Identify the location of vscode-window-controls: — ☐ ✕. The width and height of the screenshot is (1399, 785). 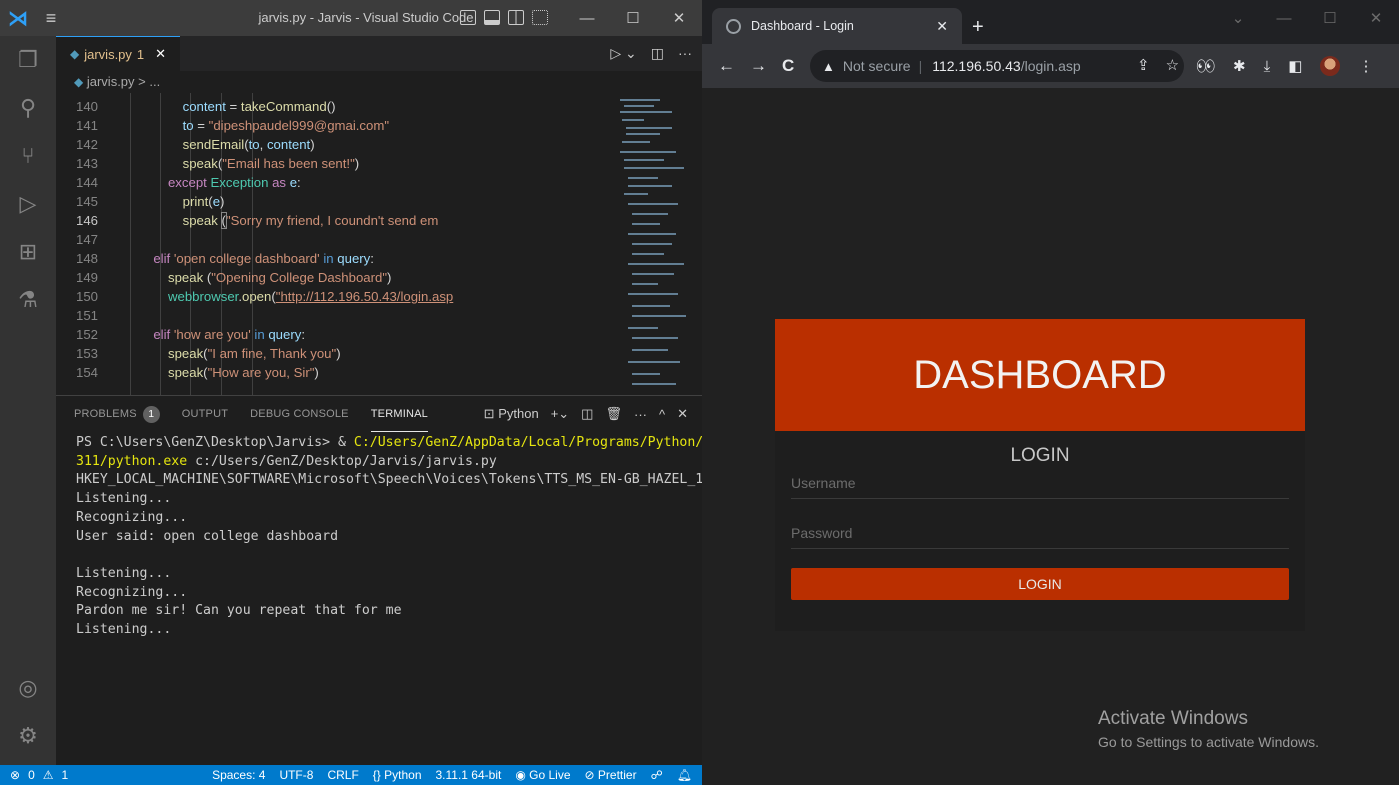
(633, 18).